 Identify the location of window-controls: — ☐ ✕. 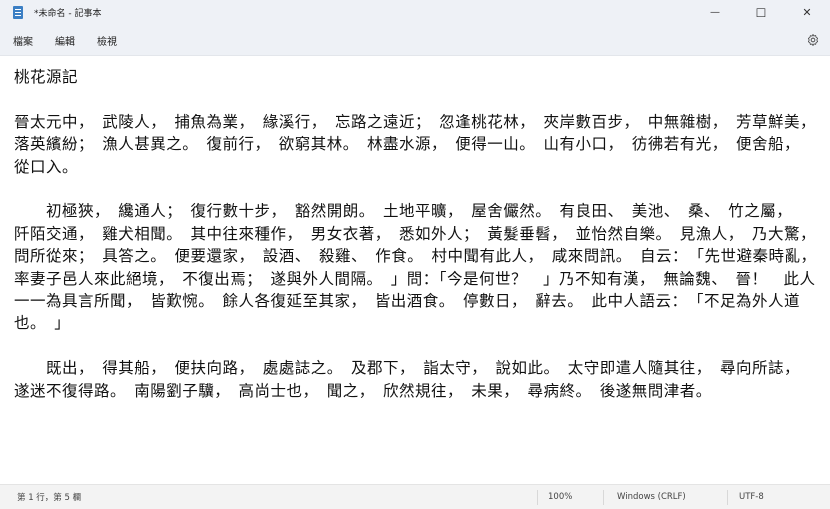
(761, 12).